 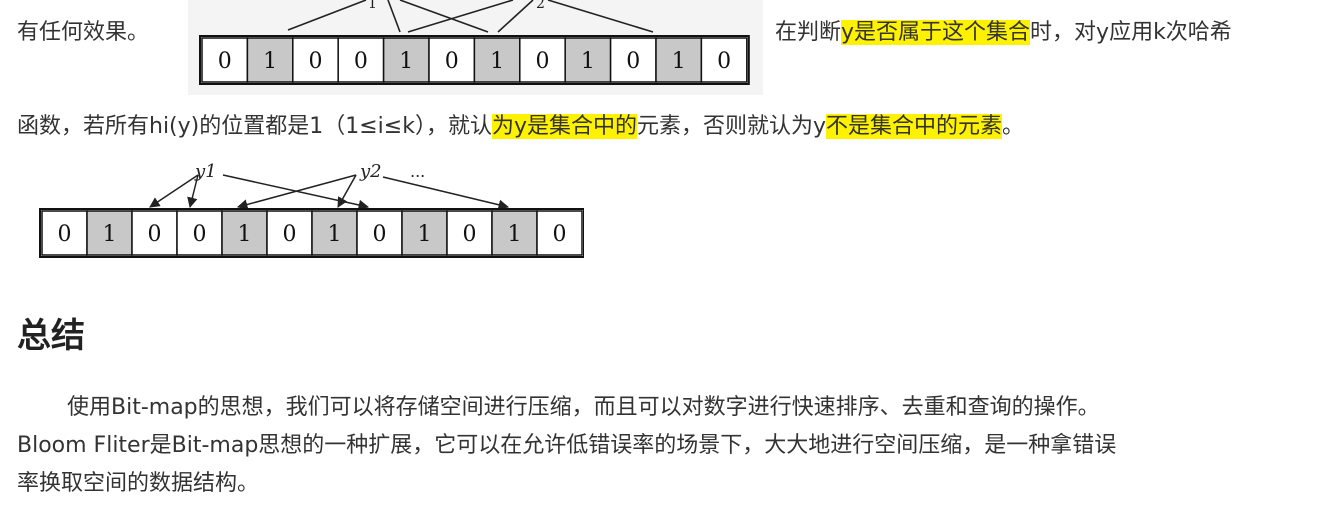 I want to click on text-line-2-p2: 元素，否则就认为y, so click(x=732, y=126).